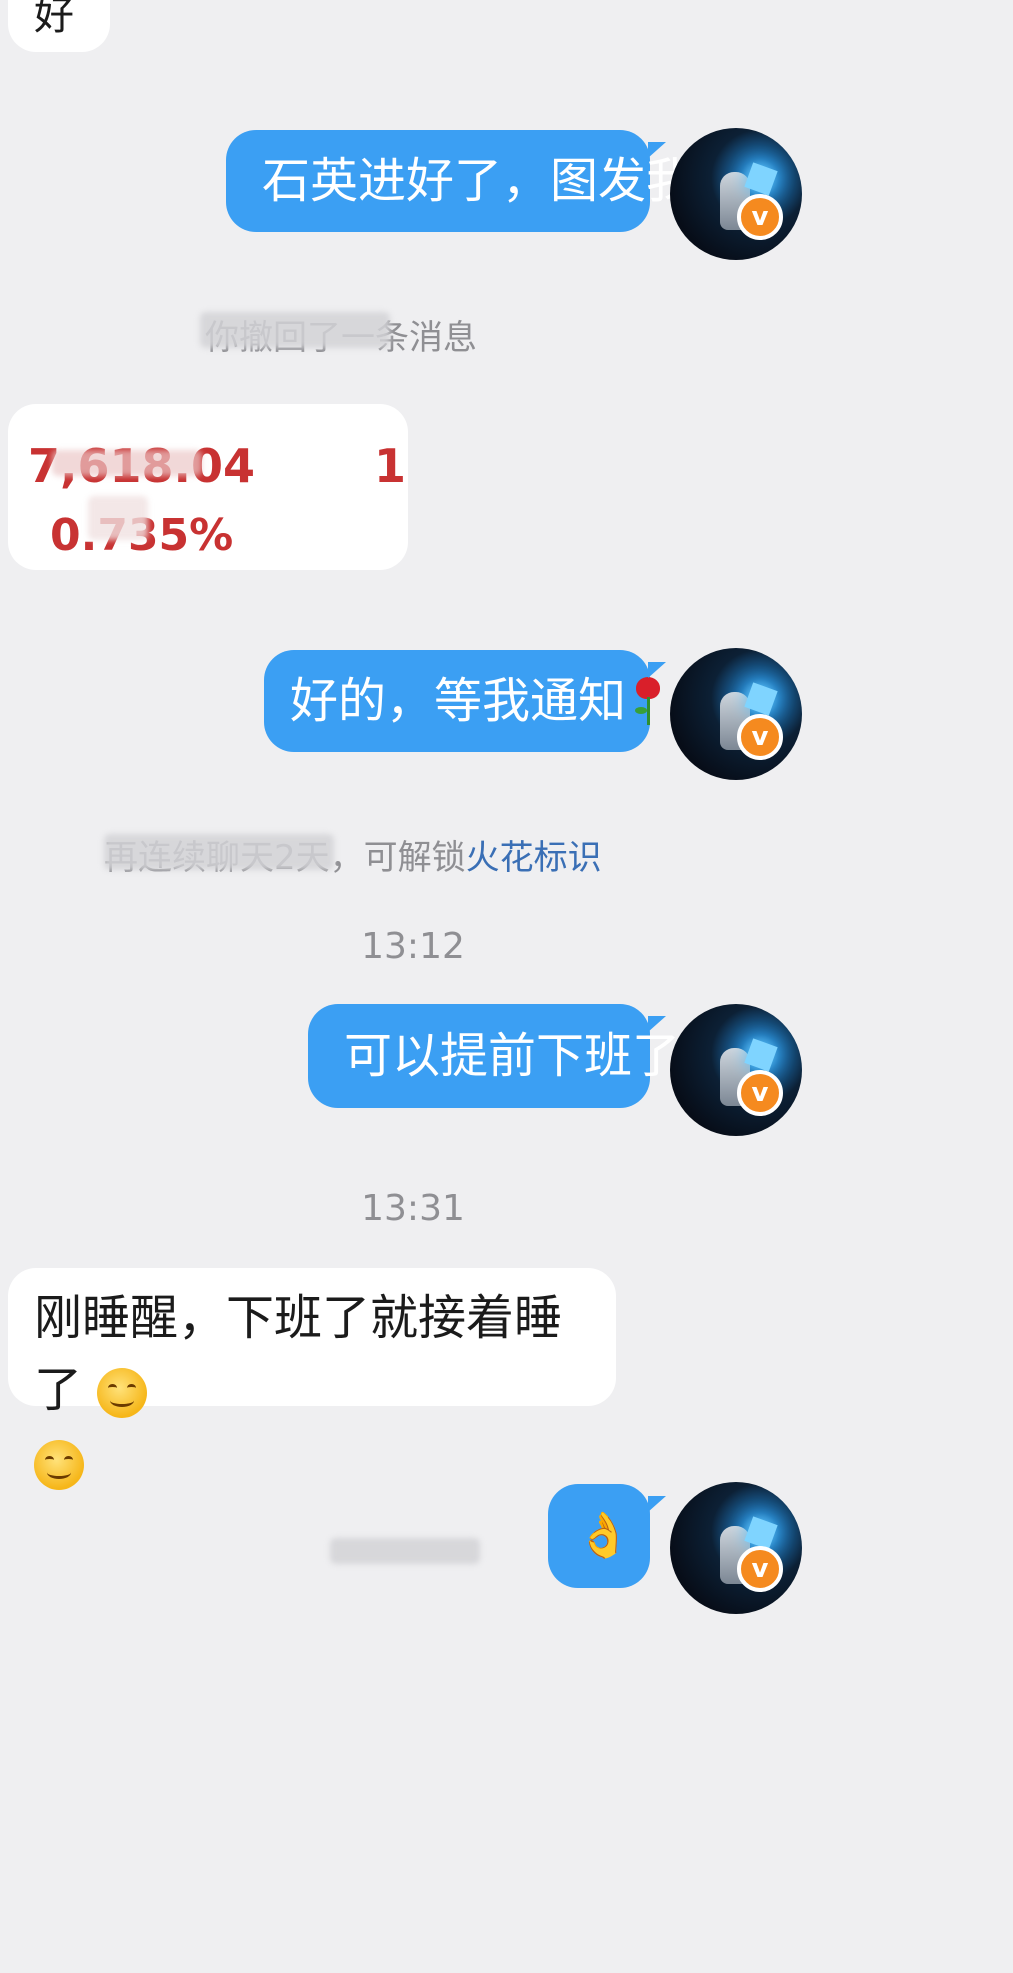  I want to click on outgoing-message: 好的，等我通知, so click(462, 701).